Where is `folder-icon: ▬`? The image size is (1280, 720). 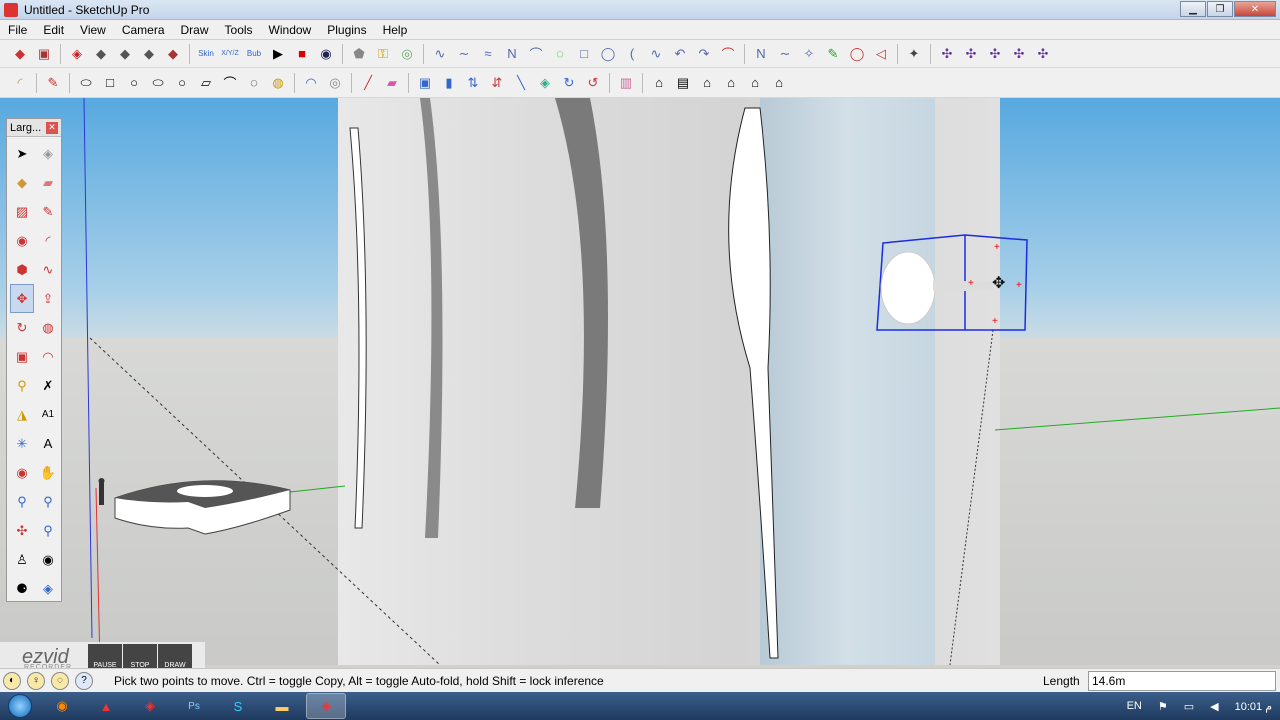
folder-icon: ▬ is located at coordinates (282, 706).